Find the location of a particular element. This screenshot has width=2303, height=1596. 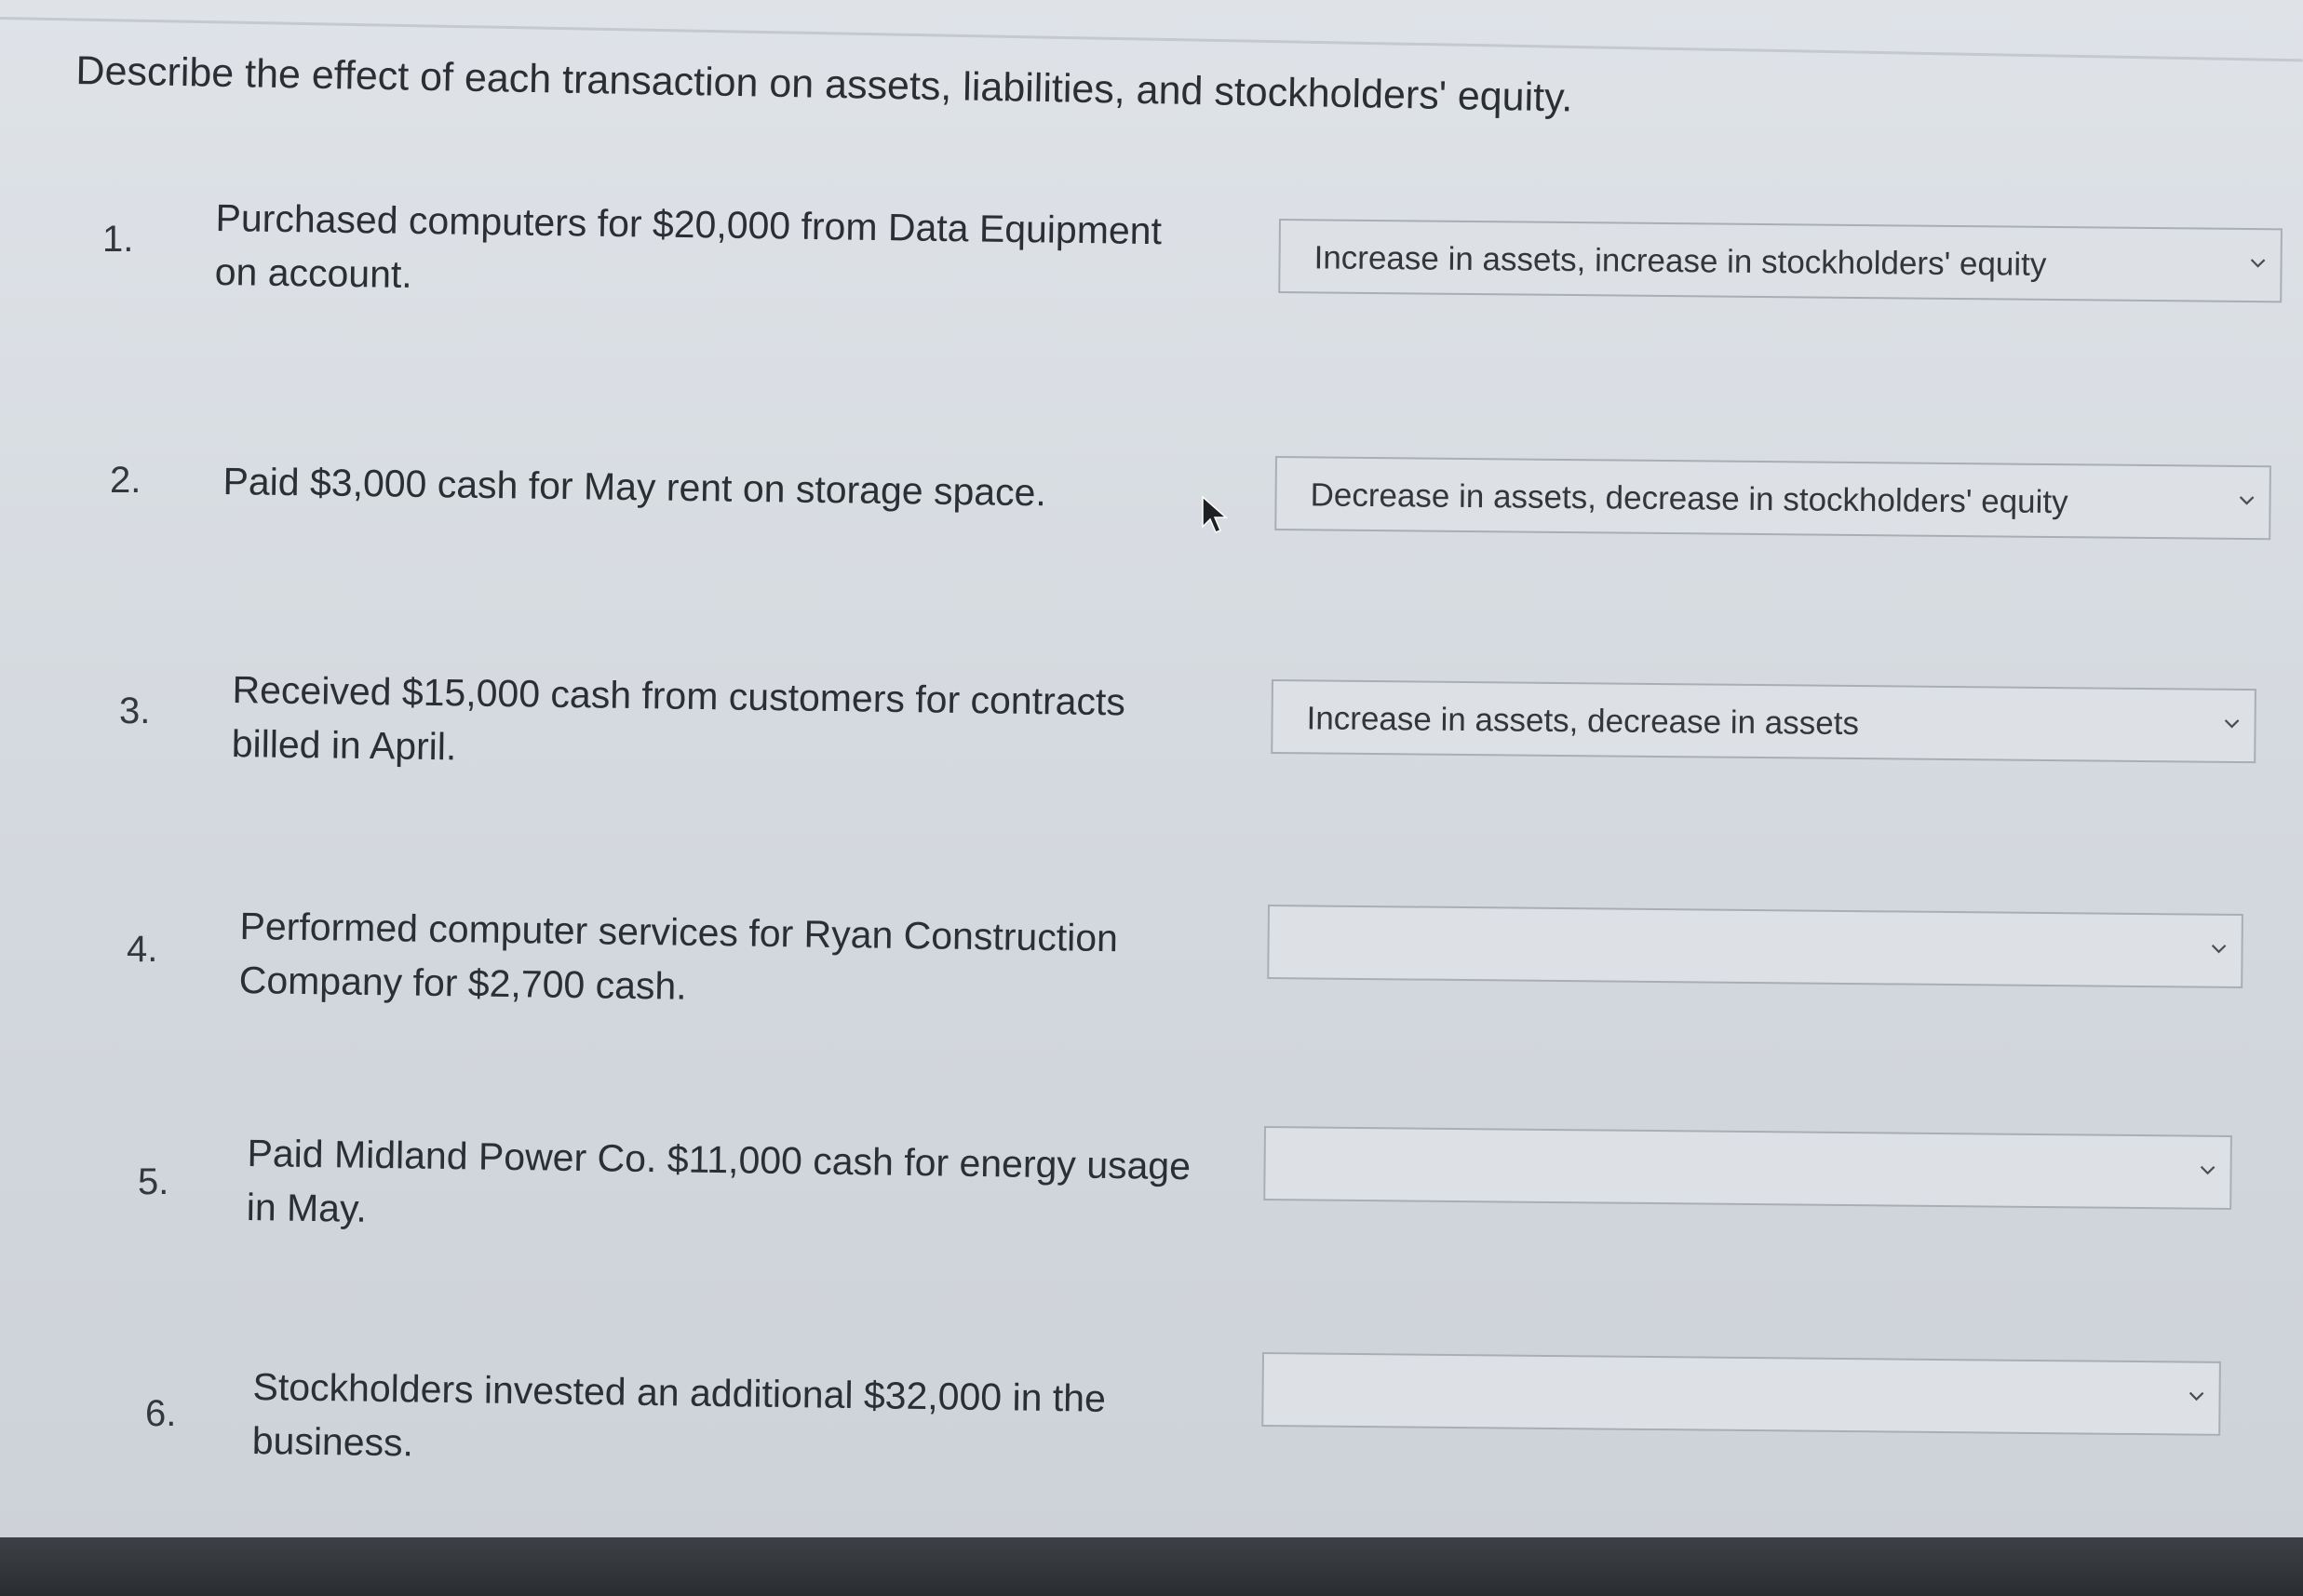

row-number: 3. is located at coordinates (135, 711).